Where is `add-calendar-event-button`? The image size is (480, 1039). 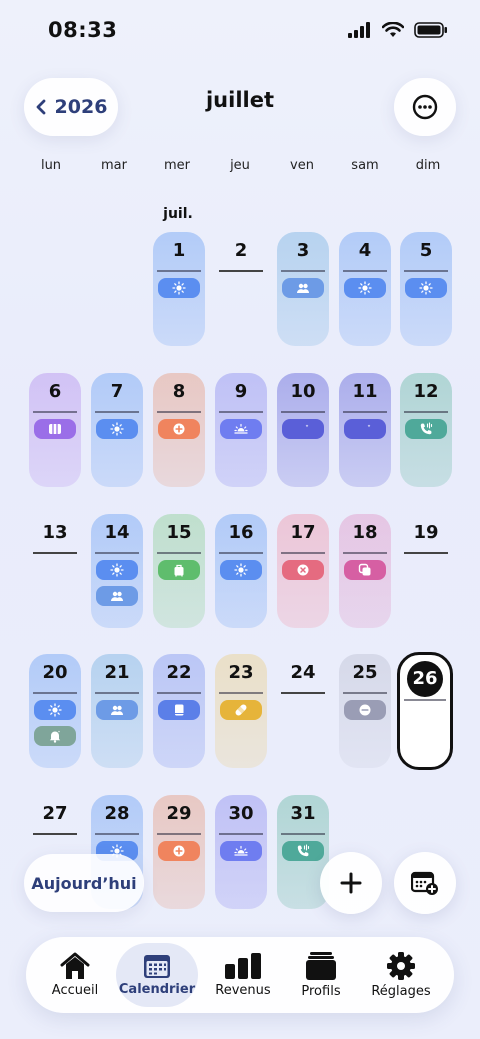
add-calendar-event-button is located at coordinates (425, 883).